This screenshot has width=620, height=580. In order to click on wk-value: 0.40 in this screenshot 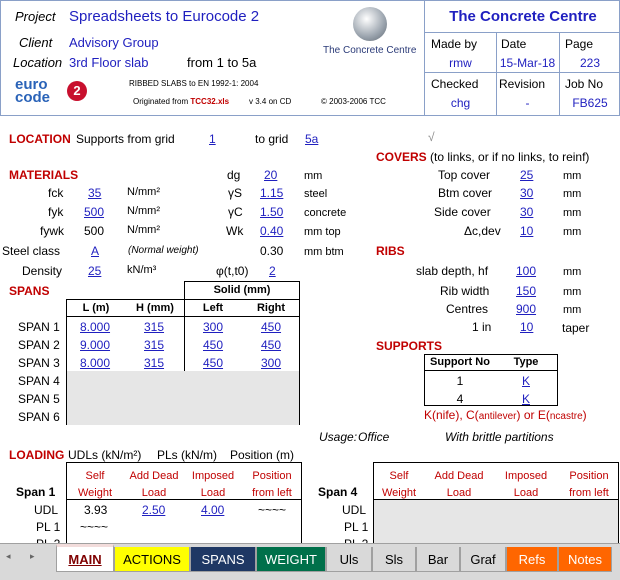, I will do `click(271, 231)`.